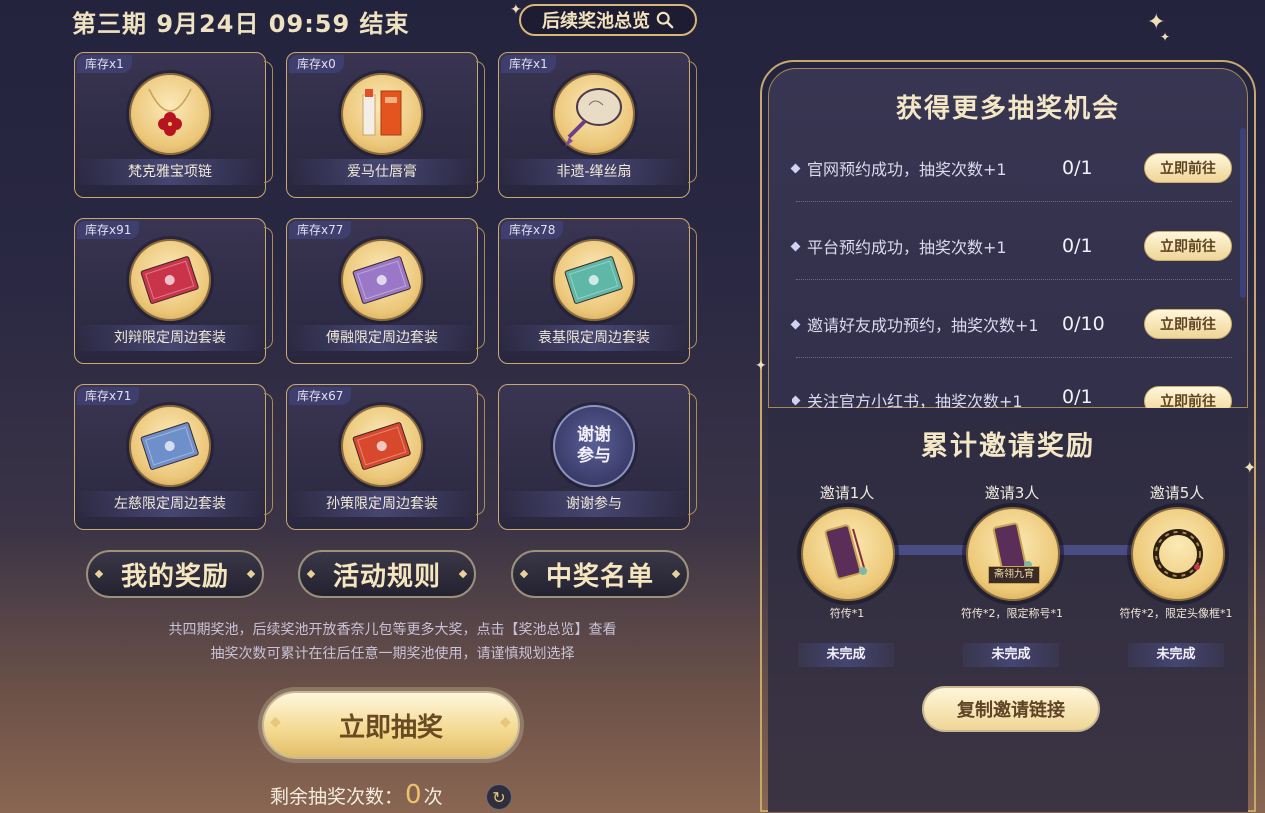 The image size is (1265, 813). What do you see at coordinates (320, 396) in the screenshot?
I see `stock-badge: 库存x67` at bounding box center [320, 396].